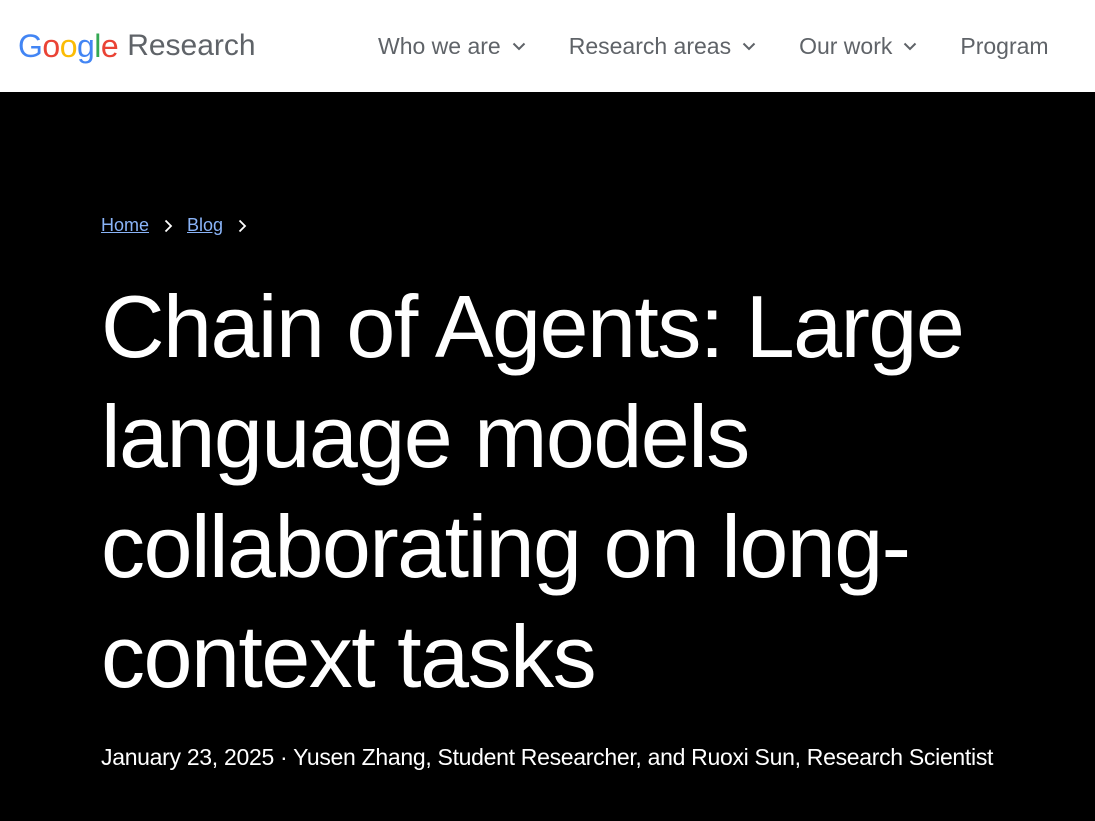 This screenshot has height=821, width=1095. What do you see at coordinates (187, 757) in the screenshot?
I see `article-date: January 23, 2025` at bounding box center [187, 757].